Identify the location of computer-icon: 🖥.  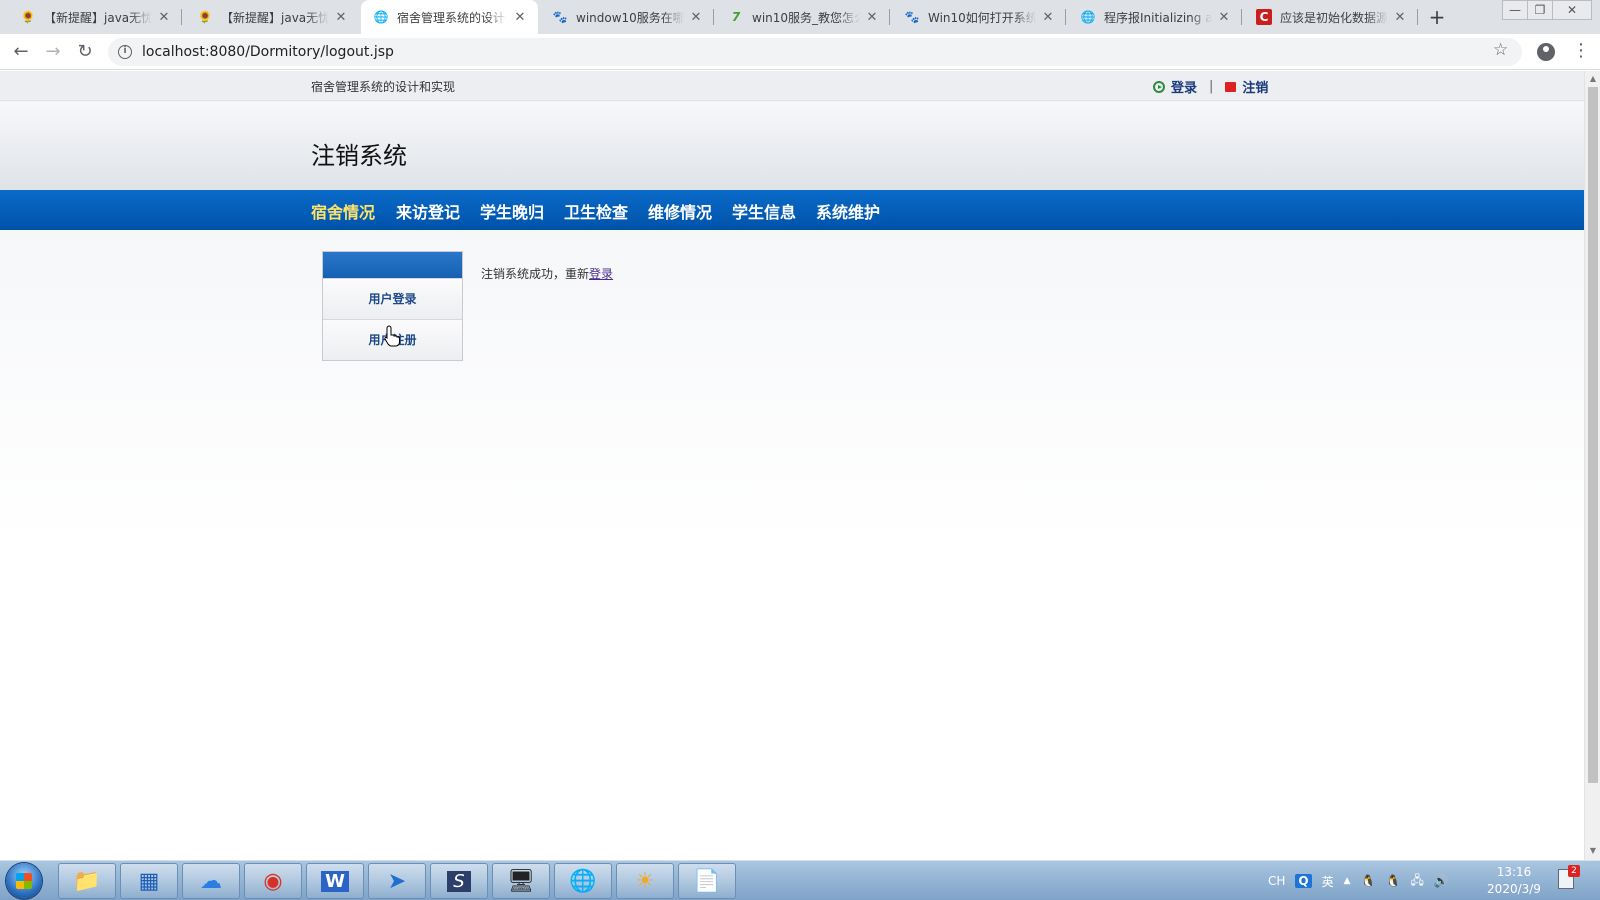
(521, 881).